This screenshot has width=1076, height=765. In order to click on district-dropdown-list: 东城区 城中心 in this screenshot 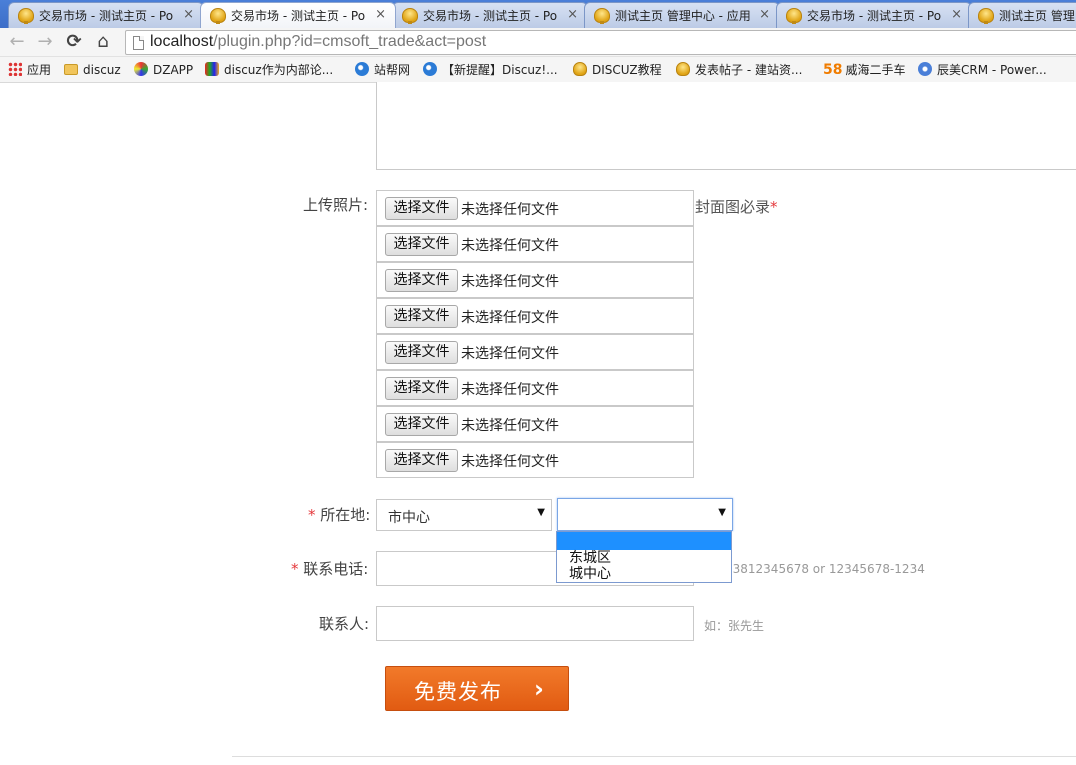, I will do `click(644, 557)`.